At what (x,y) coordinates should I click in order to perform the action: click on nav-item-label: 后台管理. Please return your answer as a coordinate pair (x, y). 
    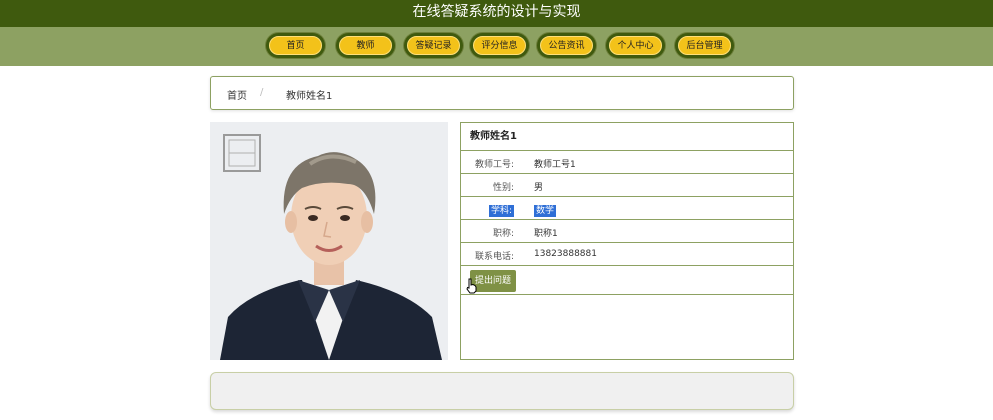
    Looking at the image, I should click on (704, 45).